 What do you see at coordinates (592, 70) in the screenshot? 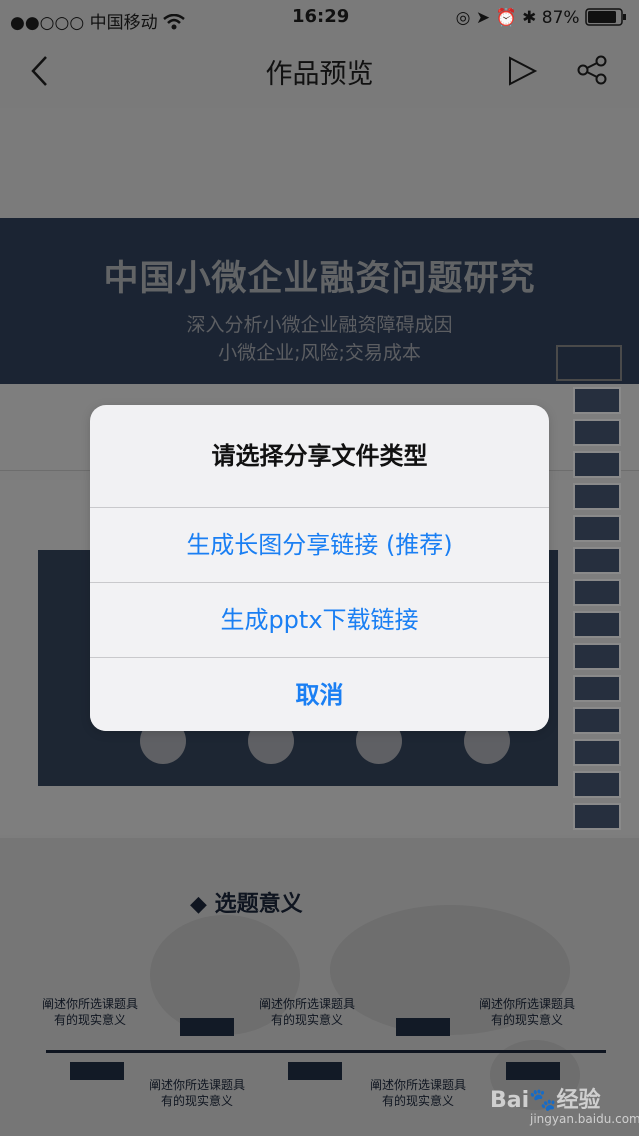
I see `share-icon` at bounding box center [592, 70].